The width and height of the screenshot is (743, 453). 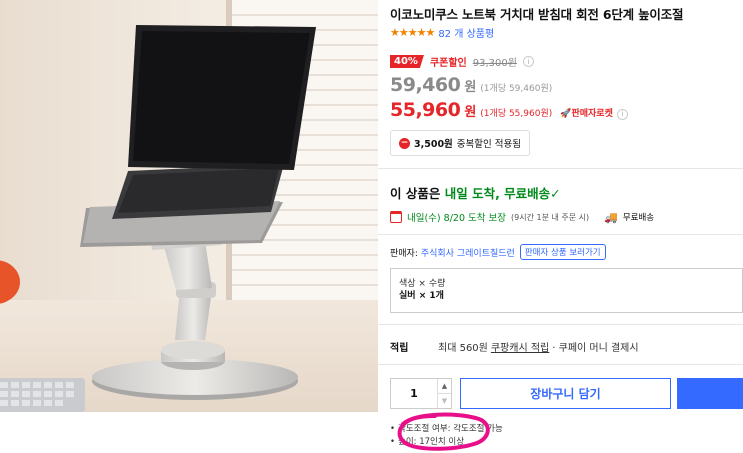 I want to click on regular-unit-price: (1개당 59,460원), so click(x=516, y=89).